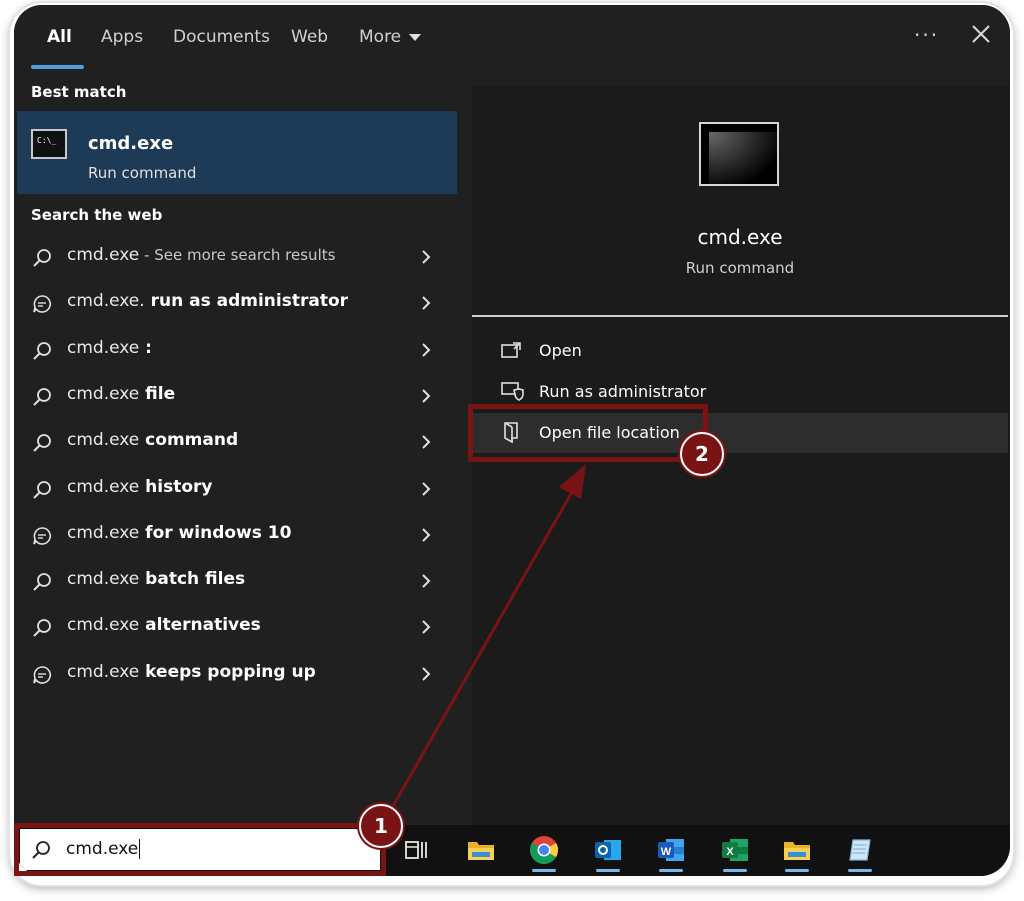 The height and width of the screenshot is (901, 1024). I want to click on web-suggestion: cmd.exe :, so click(237, 350).